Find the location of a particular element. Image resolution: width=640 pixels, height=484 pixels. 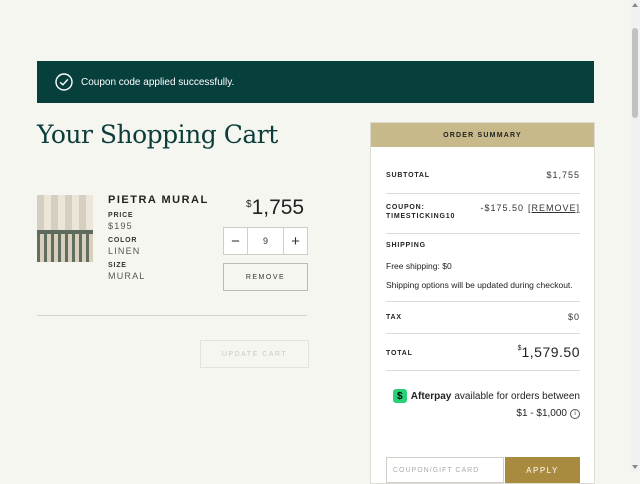

coupon-label: COUPON: TIMESTICKING10 is located at coordinates (420, 212).